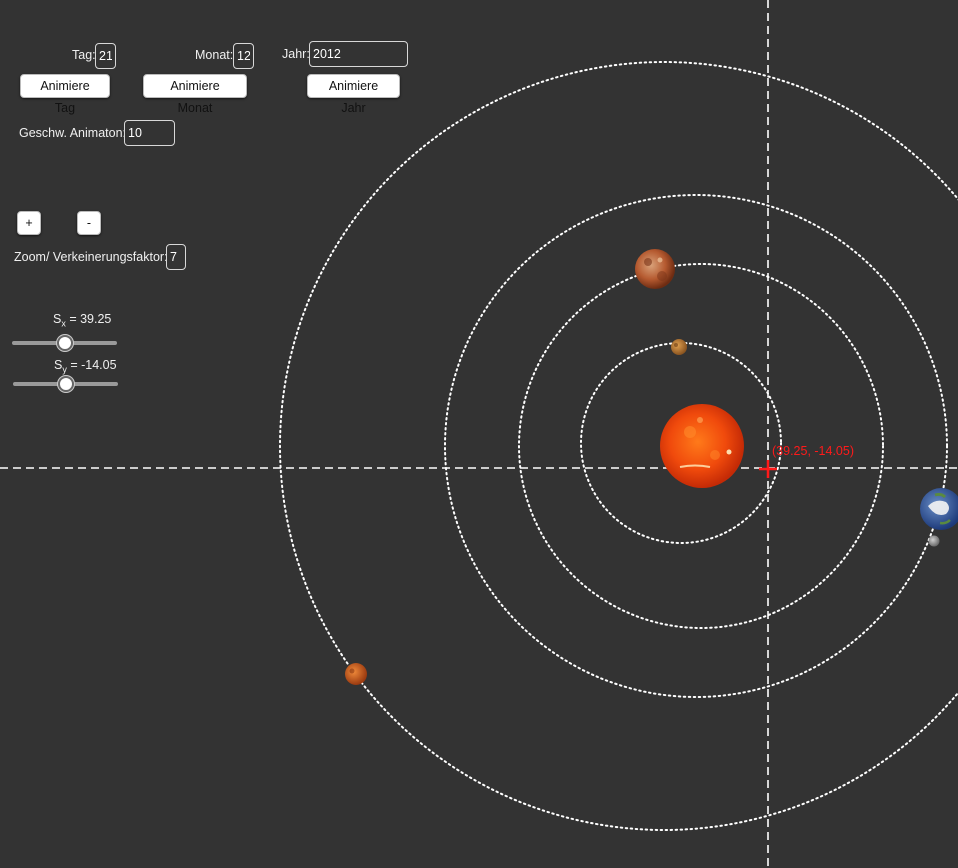 Image resolution: width=958 pixels, height=868 pixels. Describe the element at coordinates (214, 55) in the screenshot. I see `month-label: Monat:` at that location.